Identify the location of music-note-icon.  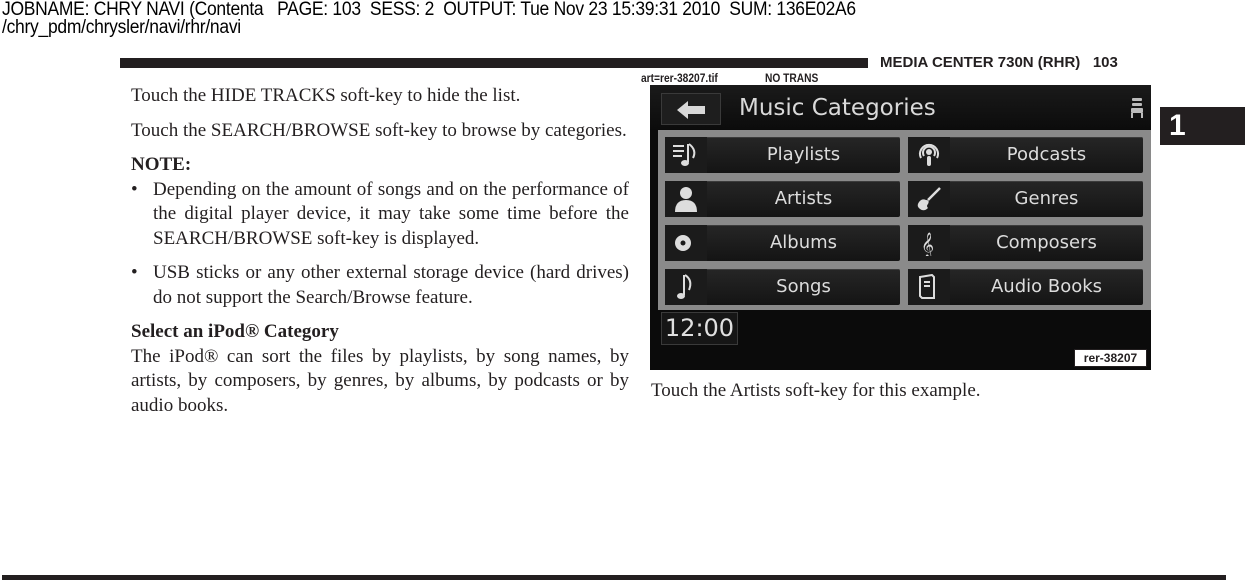
(684, 286).